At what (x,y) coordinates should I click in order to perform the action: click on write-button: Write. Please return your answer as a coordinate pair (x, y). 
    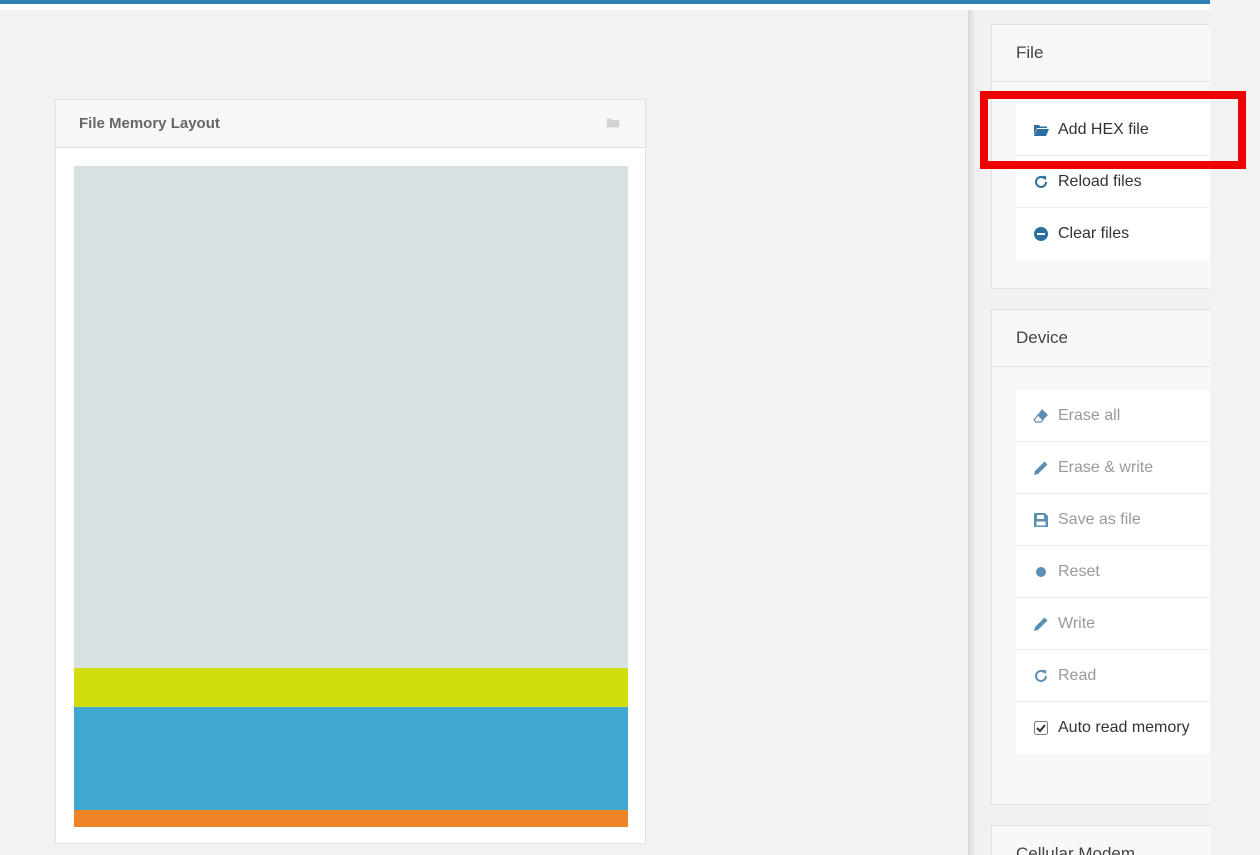
    Looking at the image, I should click on (1113, 624).